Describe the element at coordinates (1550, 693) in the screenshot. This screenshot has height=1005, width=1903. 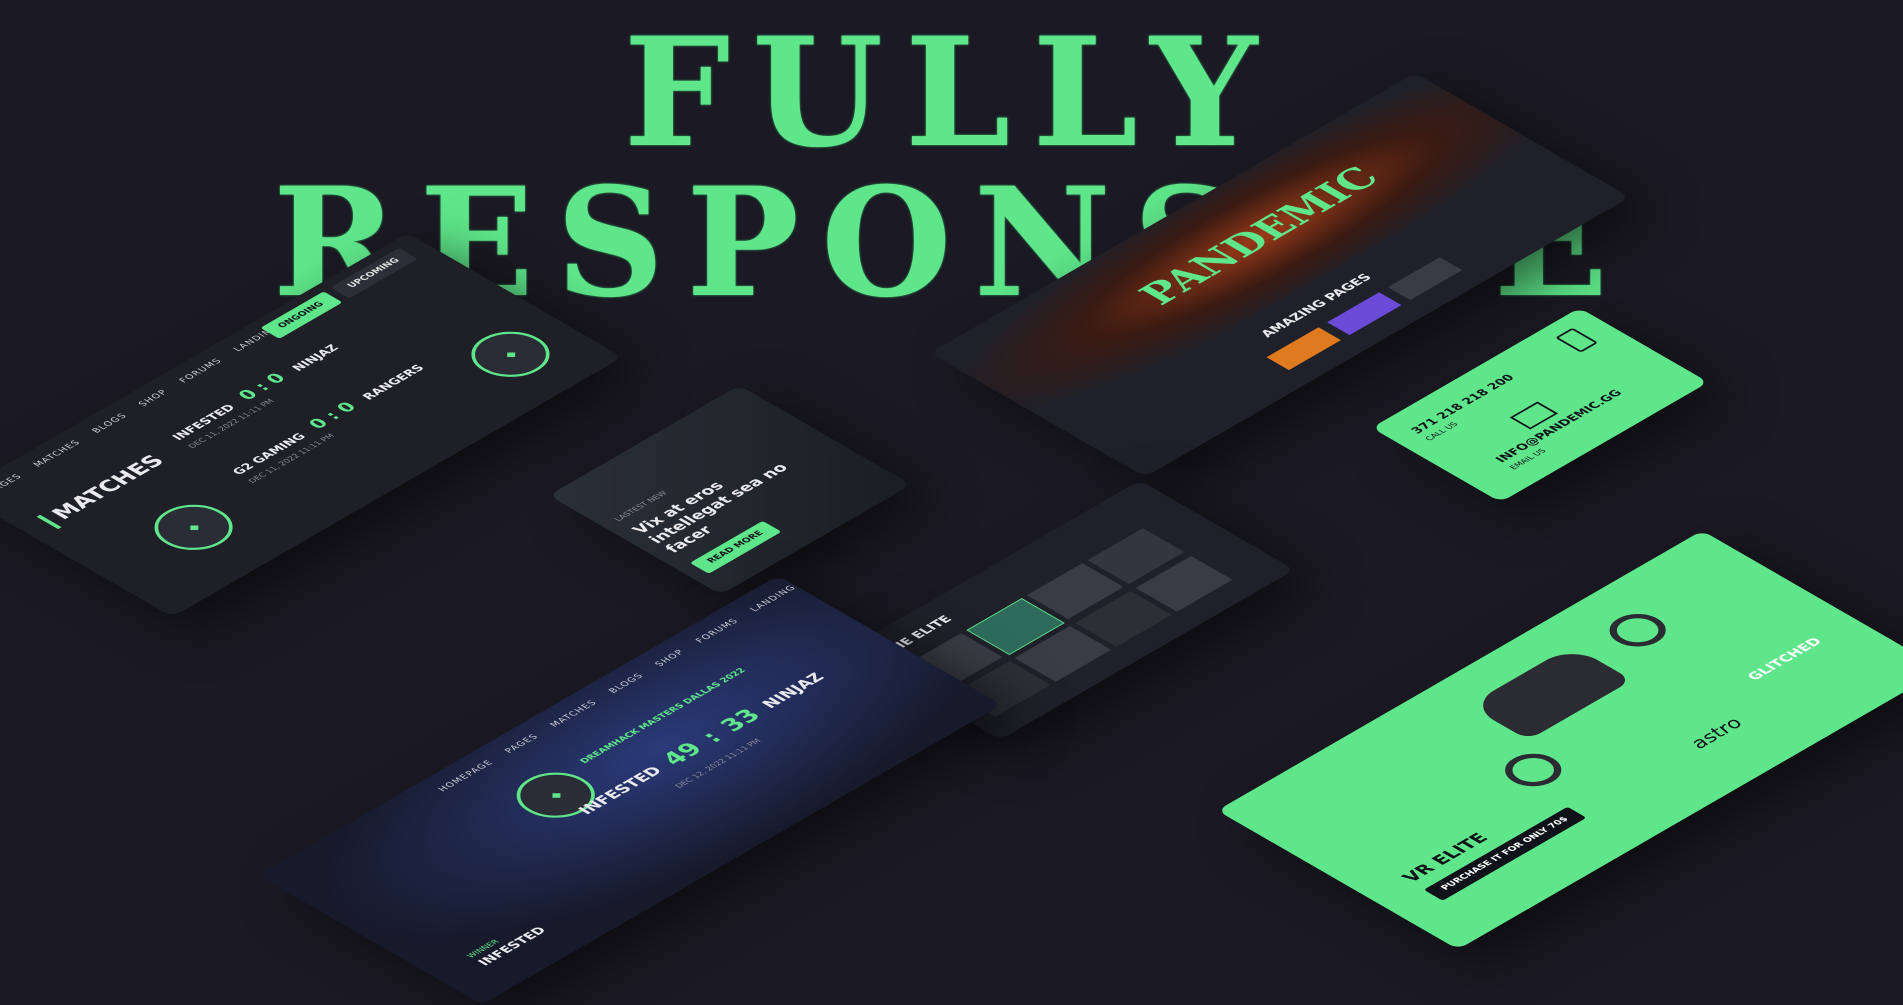
I see `vr-headset-image` at that location.